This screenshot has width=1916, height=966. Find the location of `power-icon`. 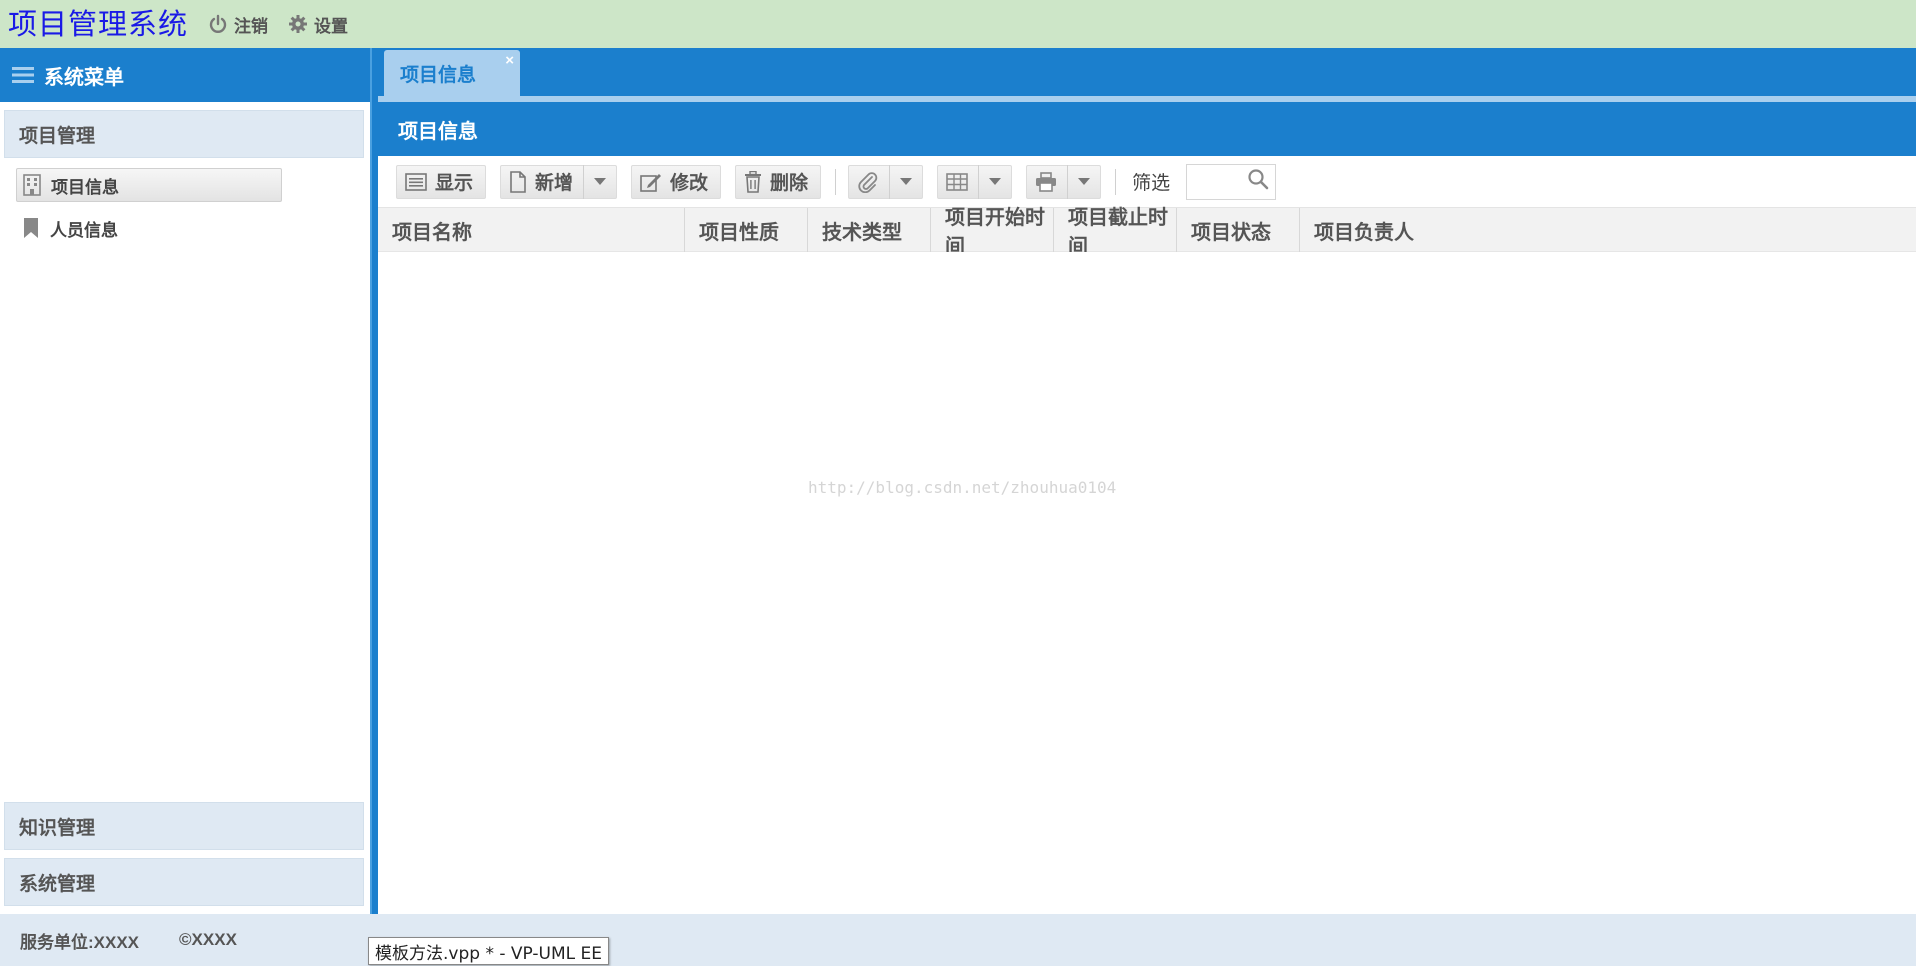

power-icon is located at coordinates (218, 24).